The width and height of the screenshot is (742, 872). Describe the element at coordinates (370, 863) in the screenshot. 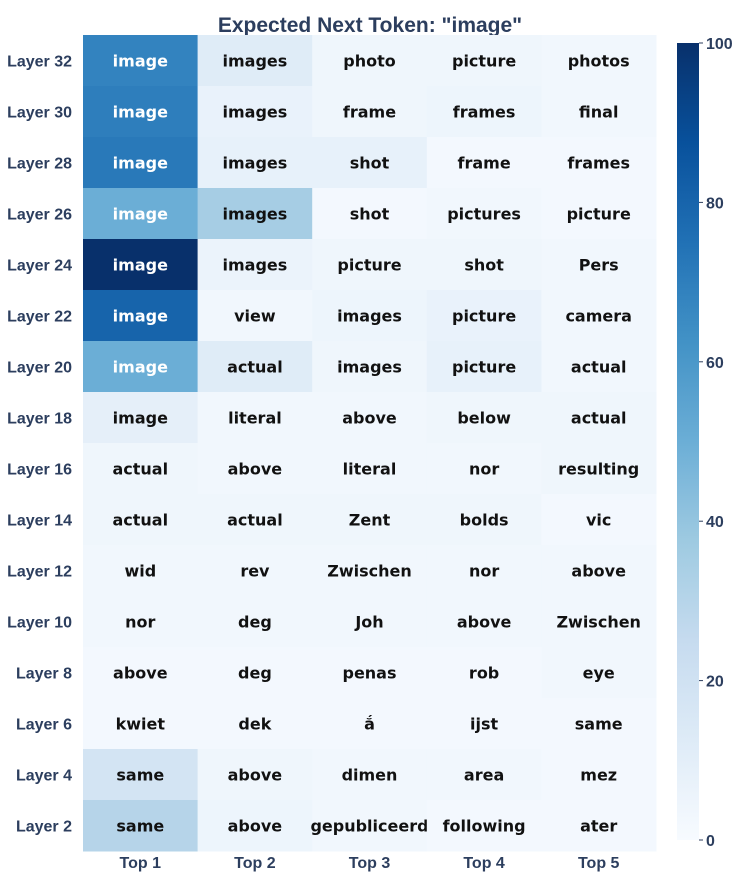

I see `column-label: Top 3` at that location.